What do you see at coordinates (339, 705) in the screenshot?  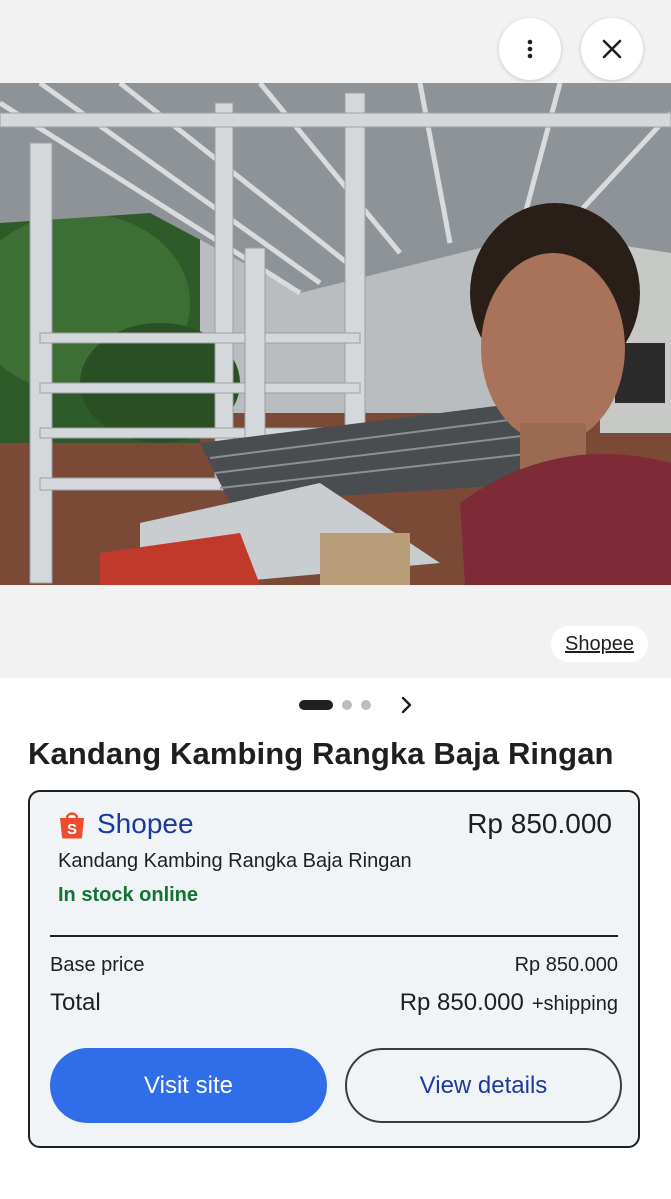 I see `image-pager` at bounding box center [339, 705].